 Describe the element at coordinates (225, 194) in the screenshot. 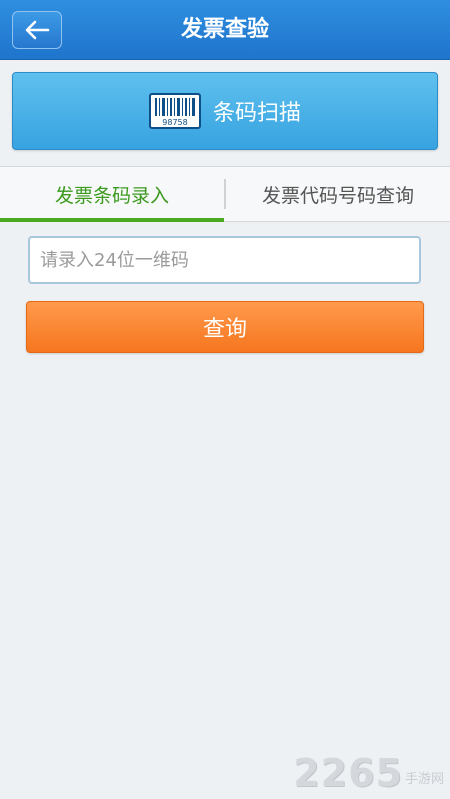

I see `tab-bar: 发票条码录入 发票代码号码查询` at that location.